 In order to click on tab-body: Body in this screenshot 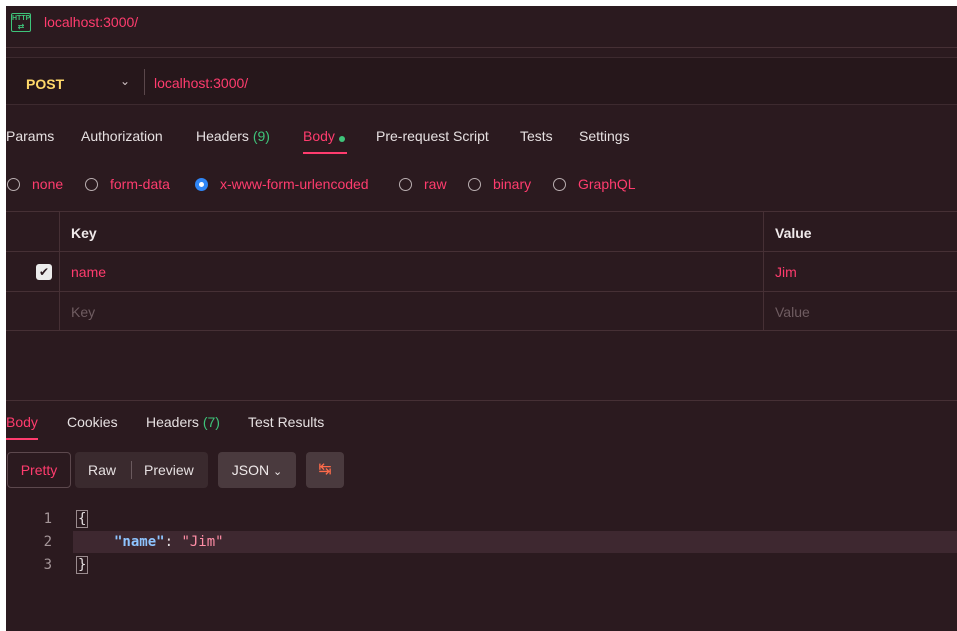, I will do `click(319, 136)`.